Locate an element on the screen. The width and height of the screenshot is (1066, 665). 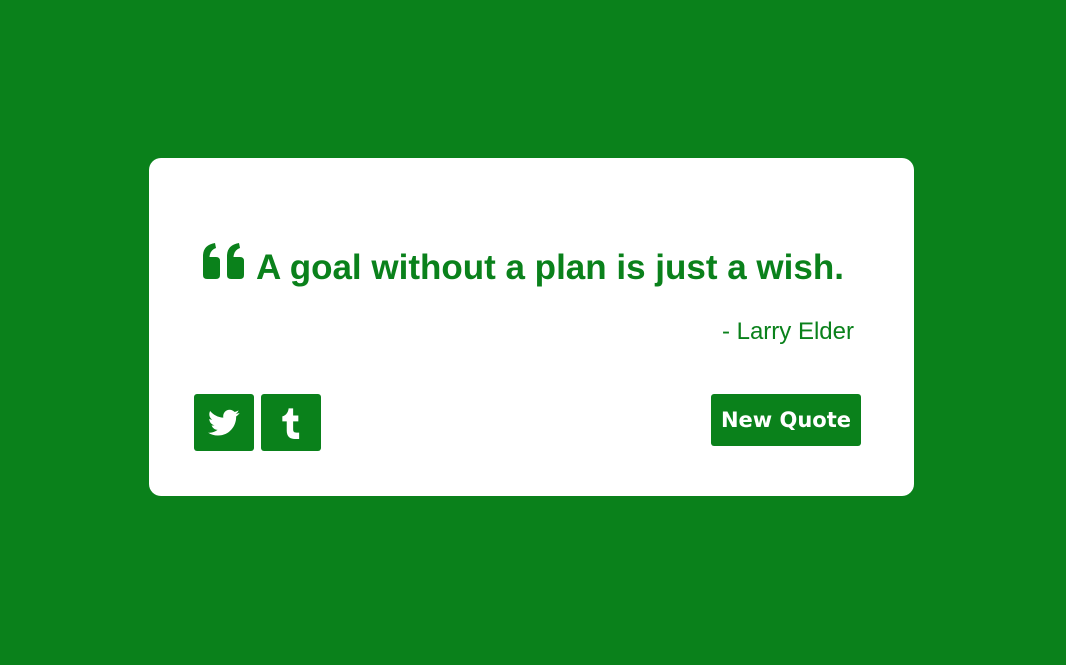
quote-row: A goal without a plan is just a wish. is located at coordinates (539, 262).